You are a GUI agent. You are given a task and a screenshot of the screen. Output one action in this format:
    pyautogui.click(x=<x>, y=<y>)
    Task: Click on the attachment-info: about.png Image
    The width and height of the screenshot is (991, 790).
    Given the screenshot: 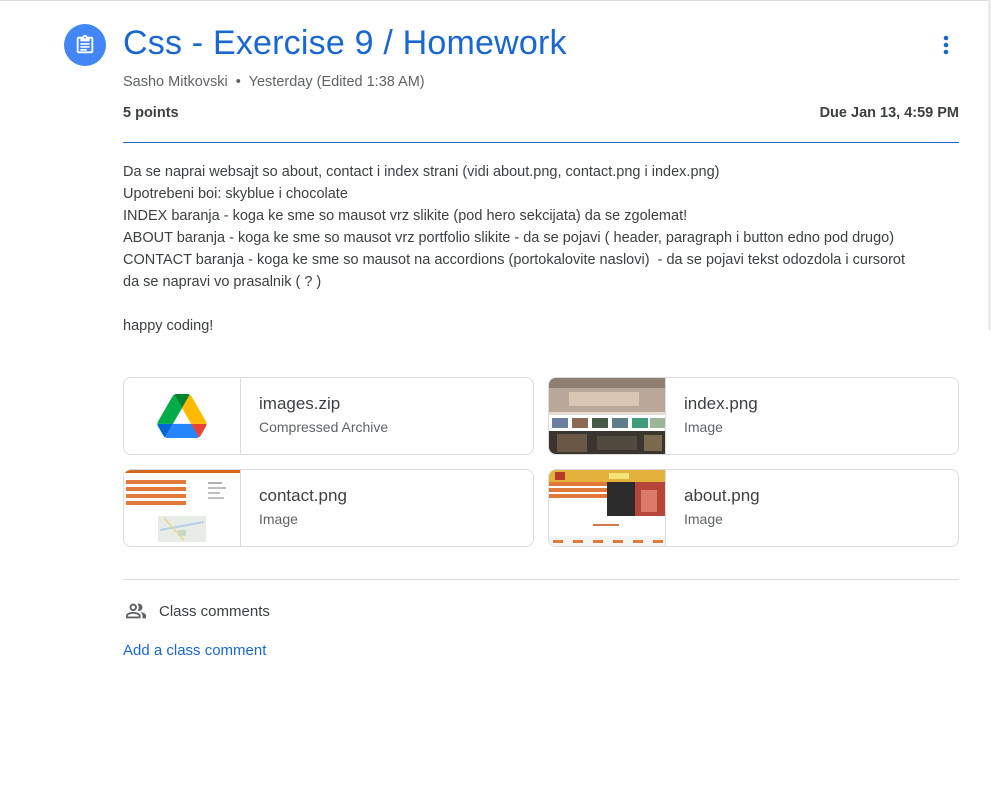 What is the action you would take?
    pyautogui.click(x=713, y=508)
    